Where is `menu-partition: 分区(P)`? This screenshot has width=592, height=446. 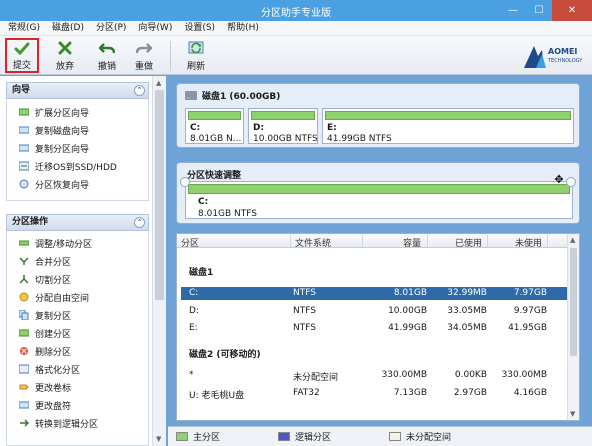 menu-partition: 分区(P) is located at coordinates (111, 28).